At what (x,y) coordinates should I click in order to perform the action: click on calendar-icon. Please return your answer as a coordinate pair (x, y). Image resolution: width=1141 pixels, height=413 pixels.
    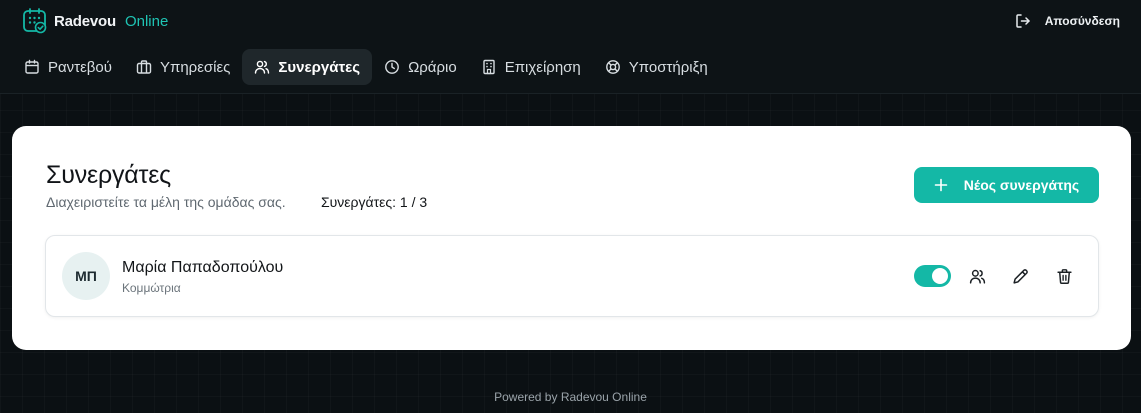
    Looking at the image, I should click on (32, 66).